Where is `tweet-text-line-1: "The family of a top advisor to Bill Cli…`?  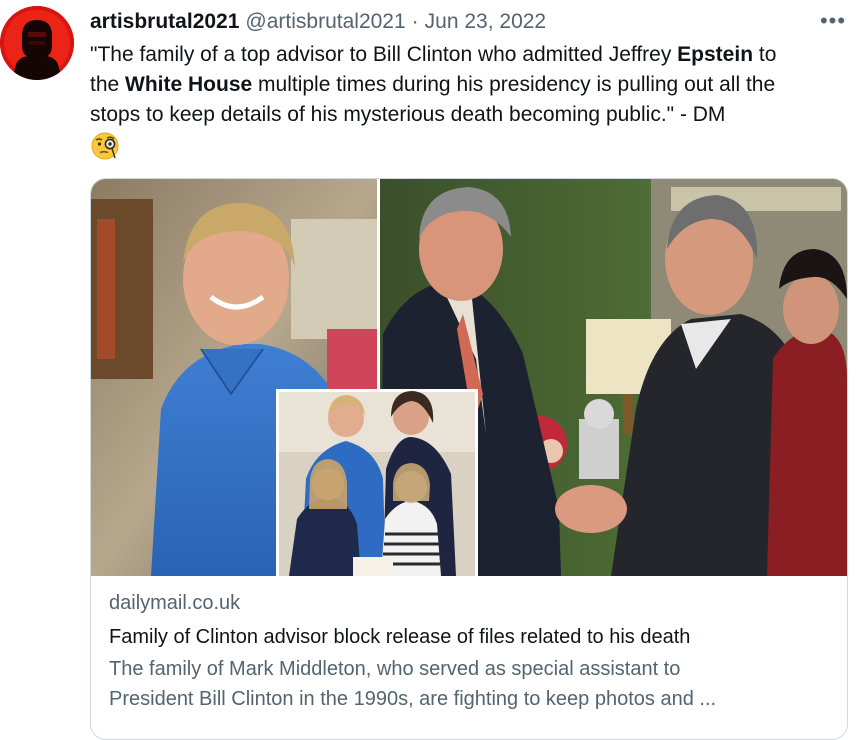
tweet-text-line-1: "The family of a top advisor to Bill Cli… is located at coordinates (433, 54).